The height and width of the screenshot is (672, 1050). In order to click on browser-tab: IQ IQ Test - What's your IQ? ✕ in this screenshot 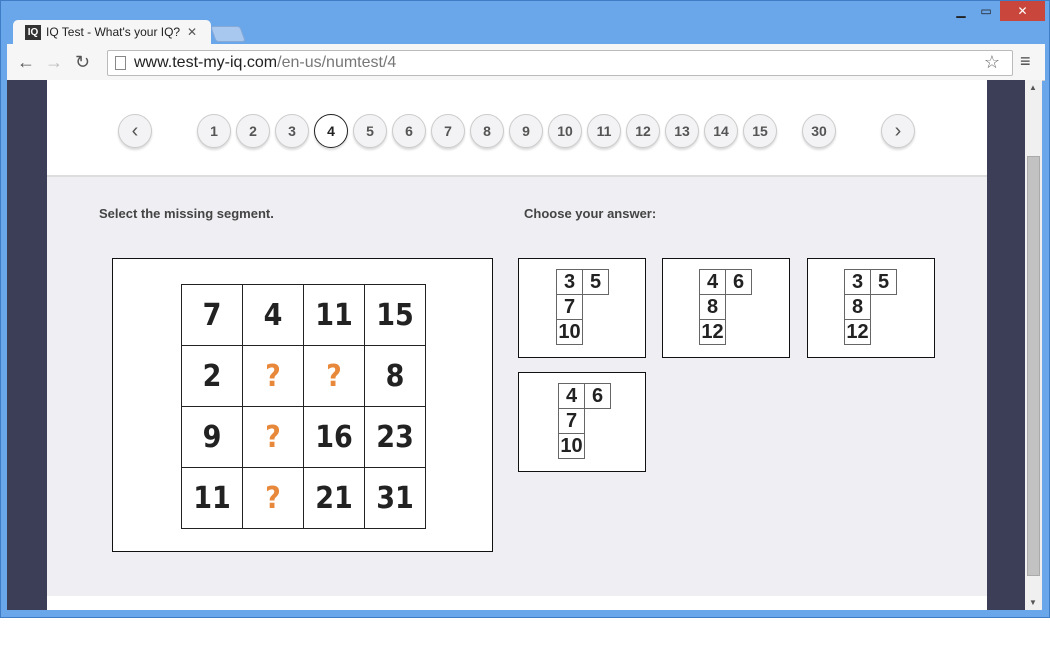, I will do `click(112, 32)`.